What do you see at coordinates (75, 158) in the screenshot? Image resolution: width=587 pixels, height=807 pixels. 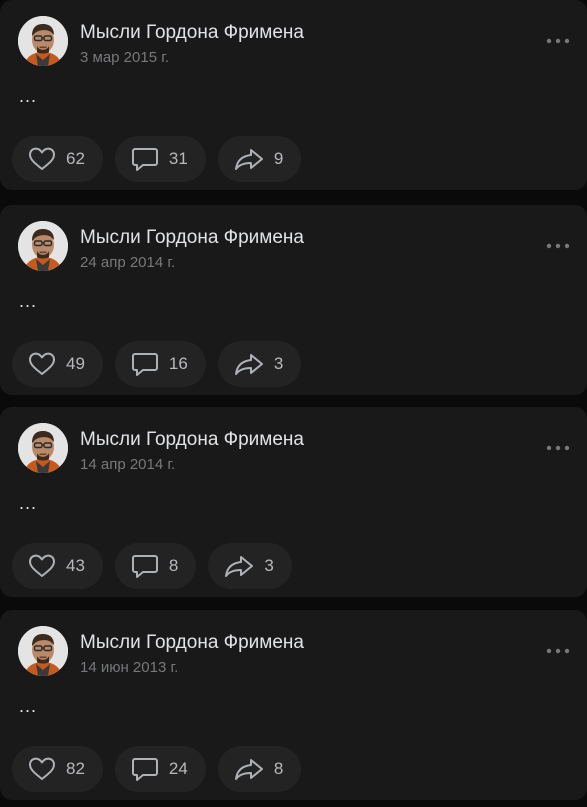 I see `like-count: 62` at bounding box center [75, 158].